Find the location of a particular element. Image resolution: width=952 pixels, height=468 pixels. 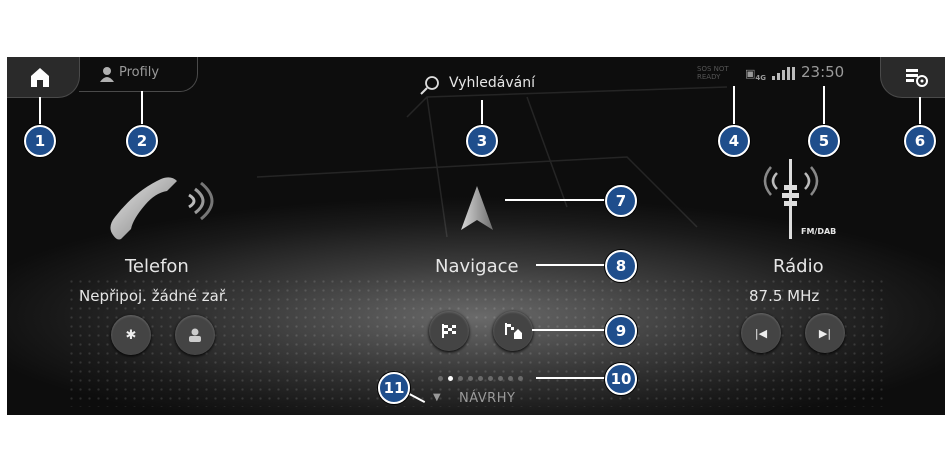

phone-subtitle: Nepřipoj. žádné zař. is located at coordinates (154, 296).